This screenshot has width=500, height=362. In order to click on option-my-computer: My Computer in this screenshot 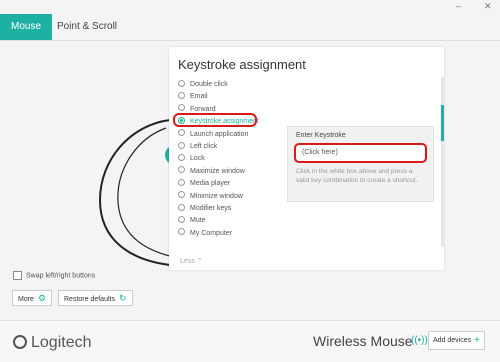, I will do `click(205, 233)`.